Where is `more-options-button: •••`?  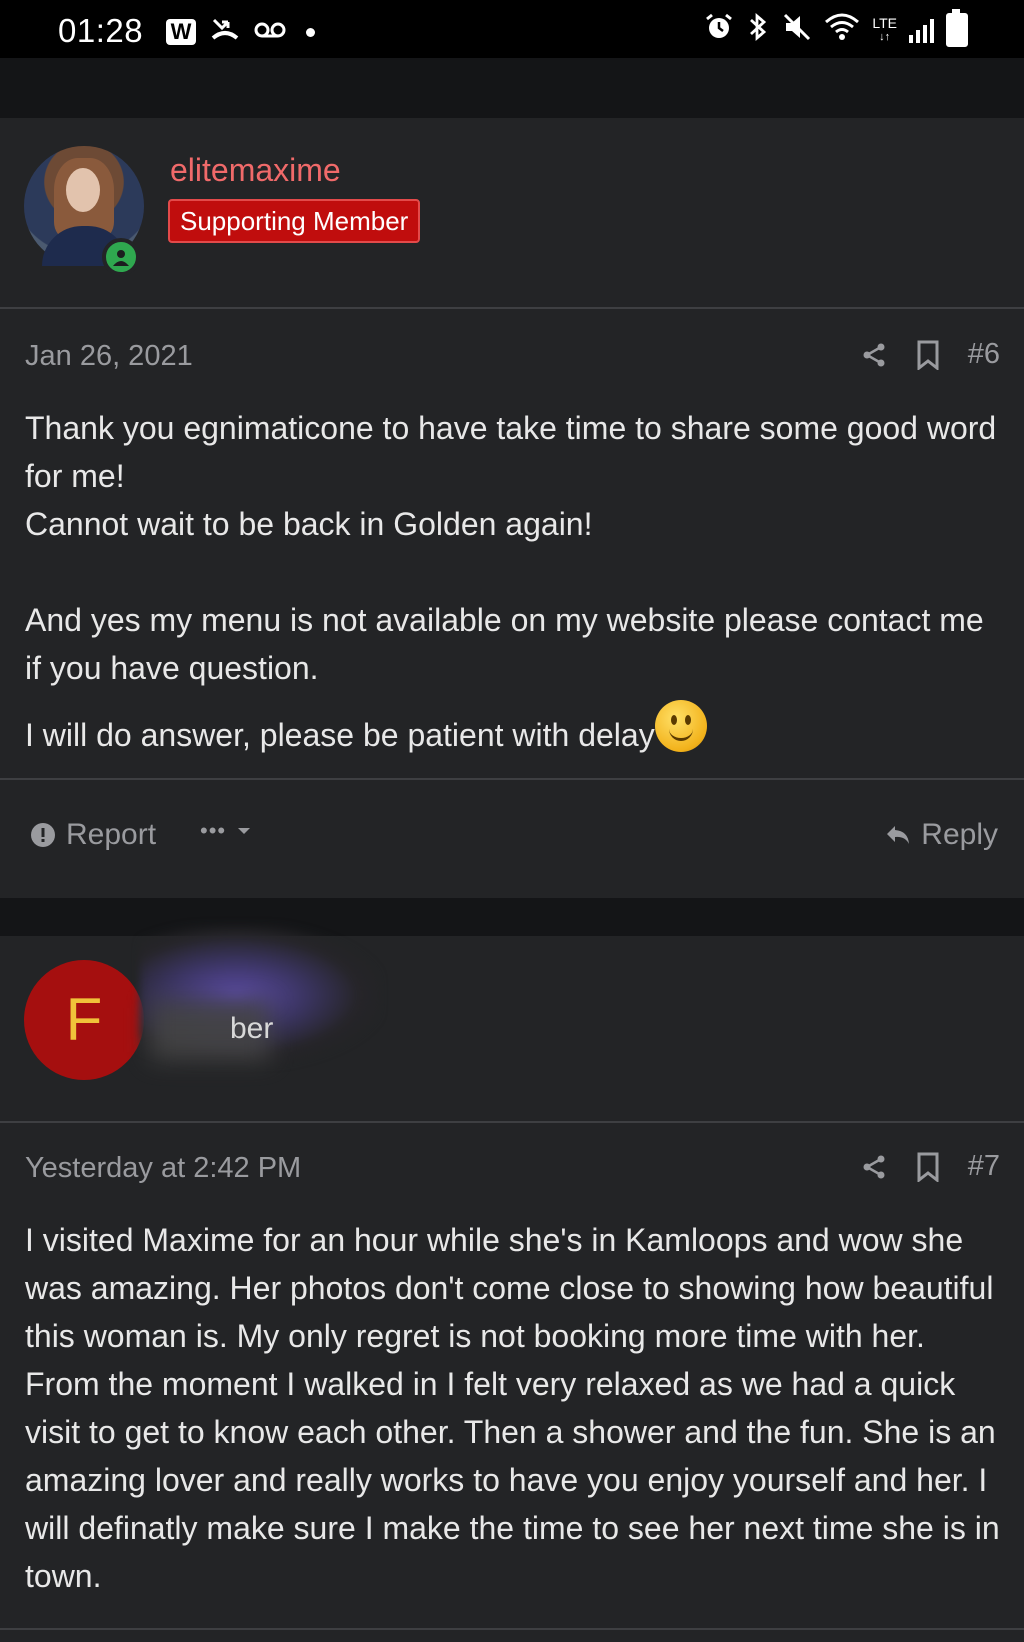 more-options-button: ••• is located at coordinates (226, 831).